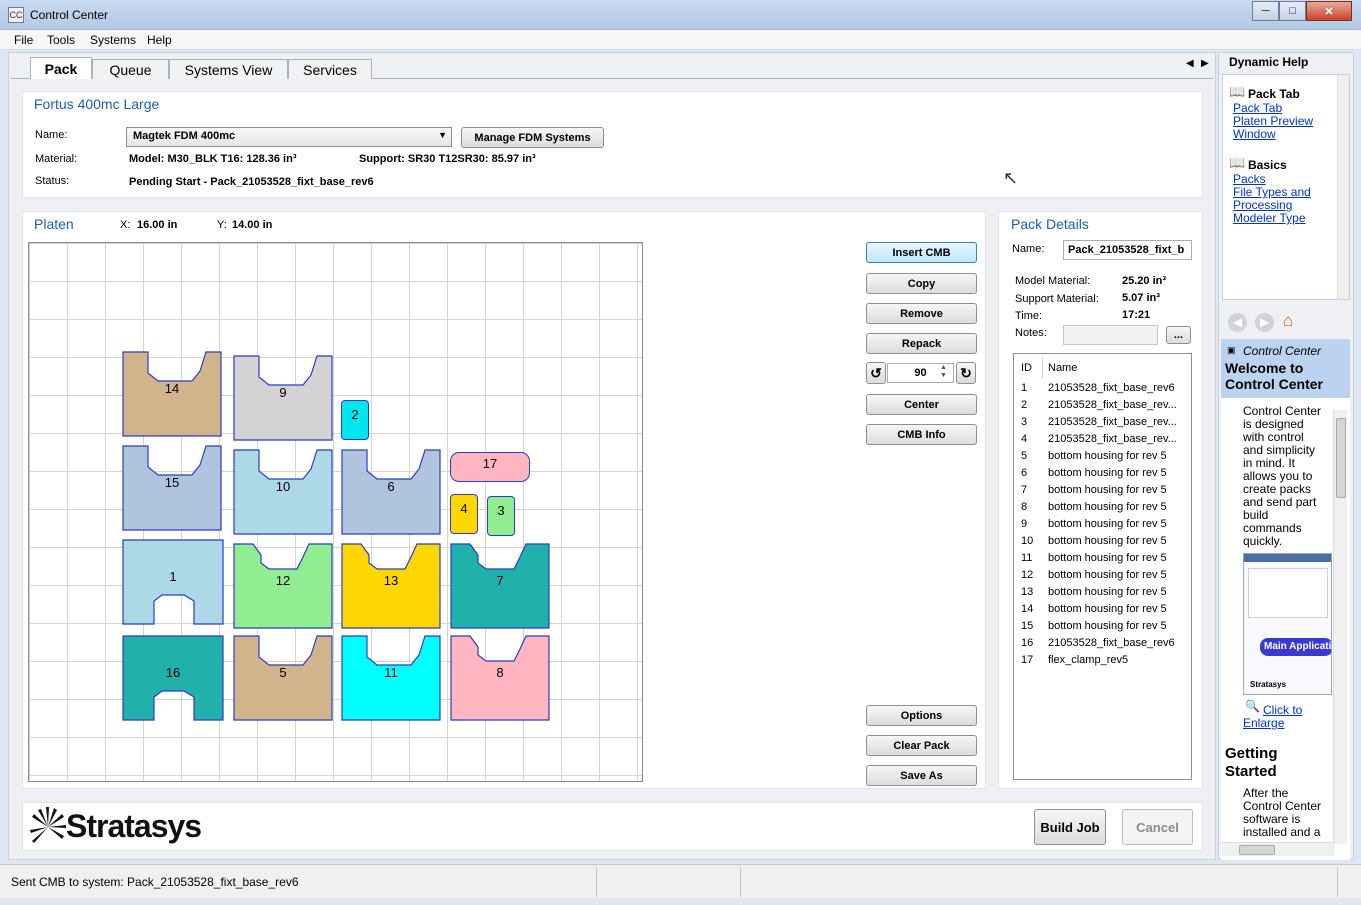 The height and width of the screenshot is (905, 1361). Describe the element at coordinates (1157, 827) in the screenshot. I see `cancel-button: Cancel` at that location.